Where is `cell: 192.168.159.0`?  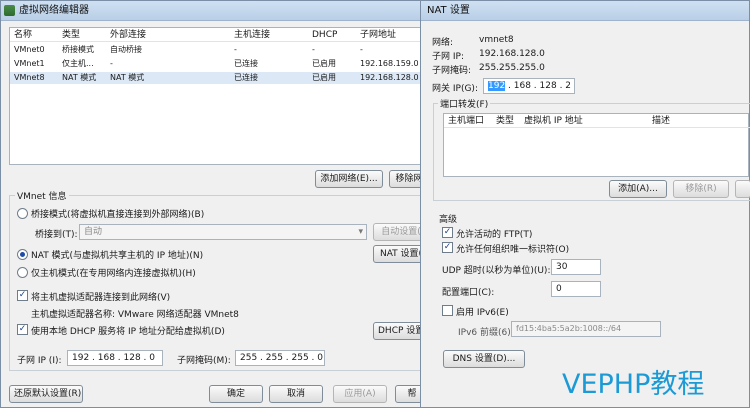 cell: 192.168.159.0 is located at coordinates (389, 63).